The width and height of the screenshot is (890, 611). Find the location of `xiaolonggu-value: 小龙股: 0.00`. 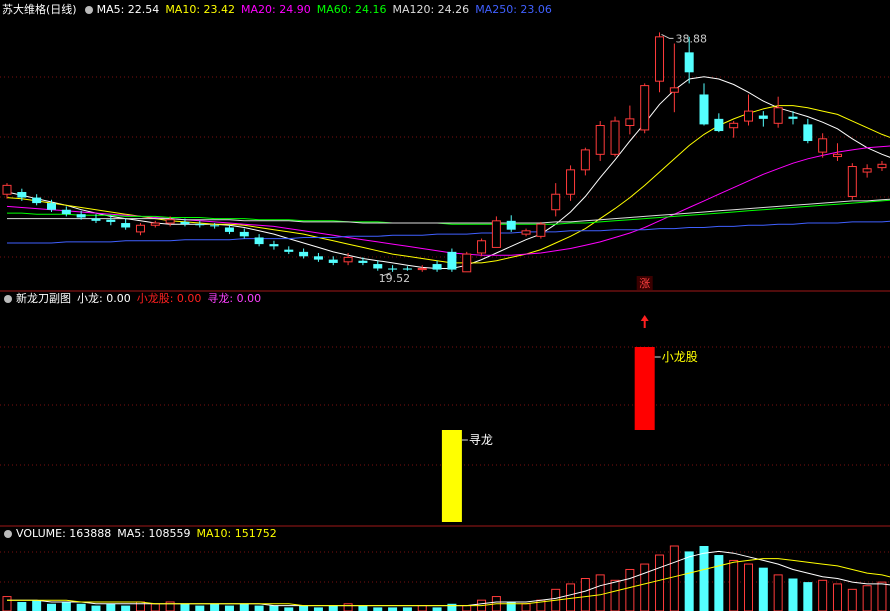

xiaolonggu-value: 小龙股: 0.00 is located at coordinates (169, 298).